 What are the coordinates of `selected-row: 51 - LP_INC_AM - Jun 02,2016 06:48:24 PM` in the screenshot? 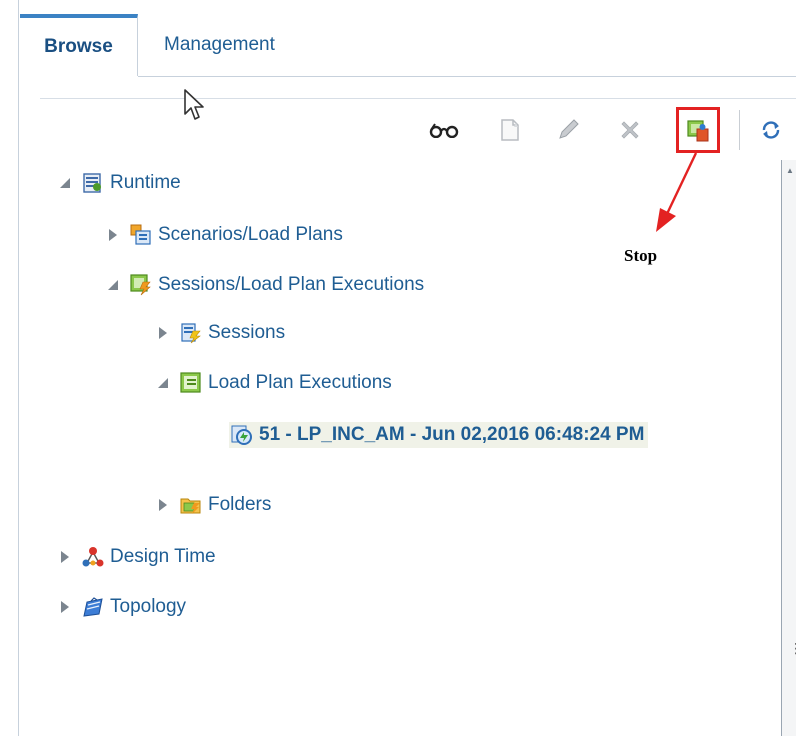 It's located at (439, 435).